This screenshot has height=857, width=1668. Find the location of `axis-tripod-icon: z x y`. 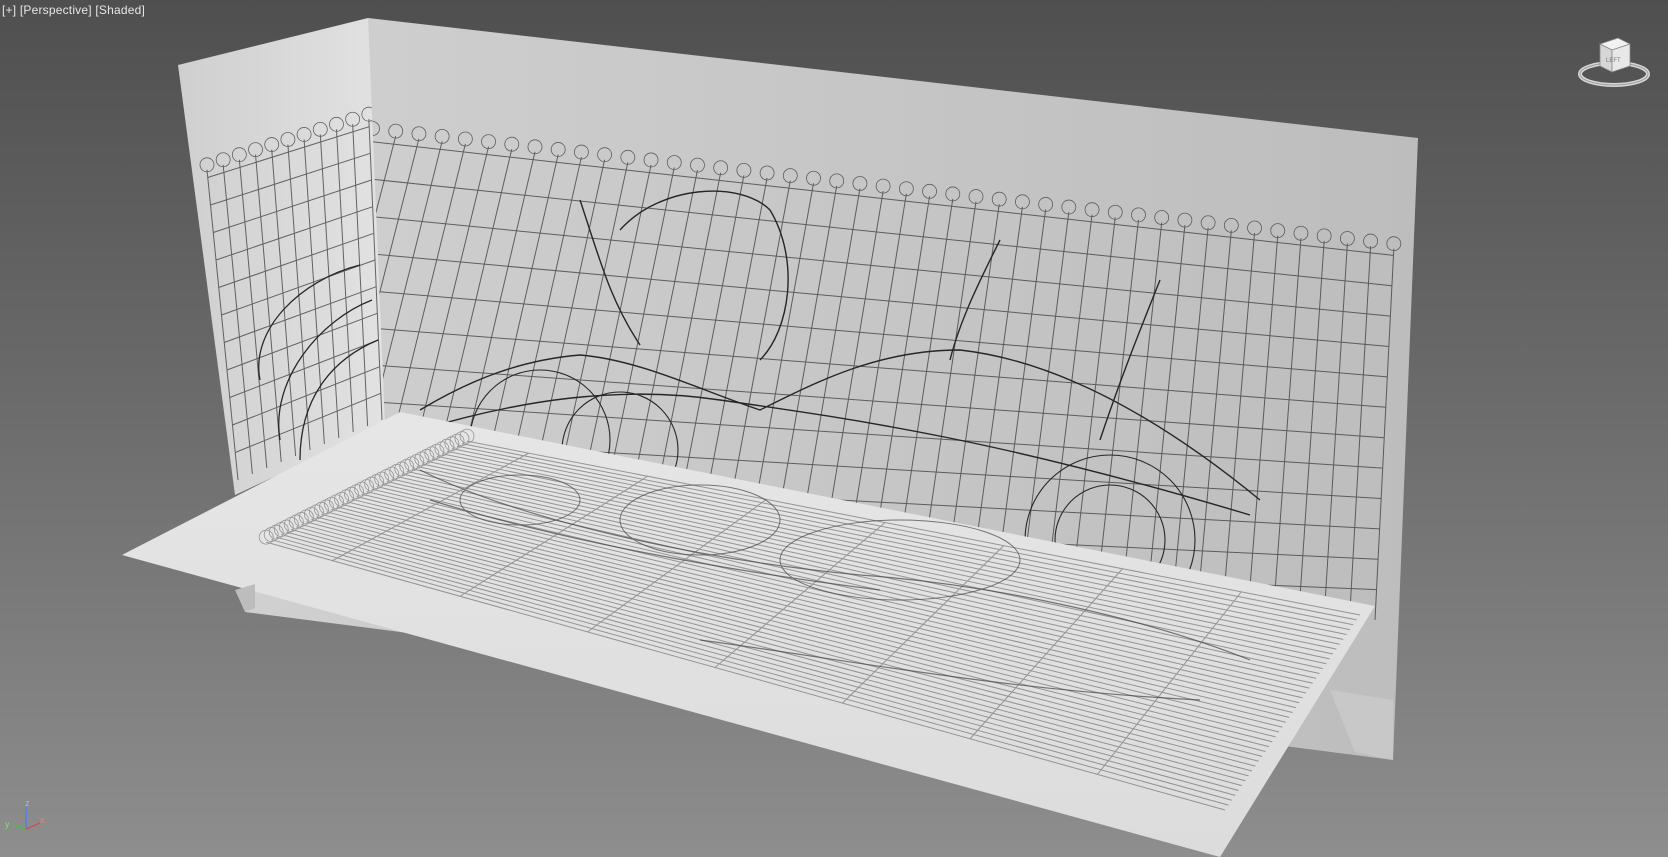

axis-tripod-icon: z x y is located at coordinates (25, 814).